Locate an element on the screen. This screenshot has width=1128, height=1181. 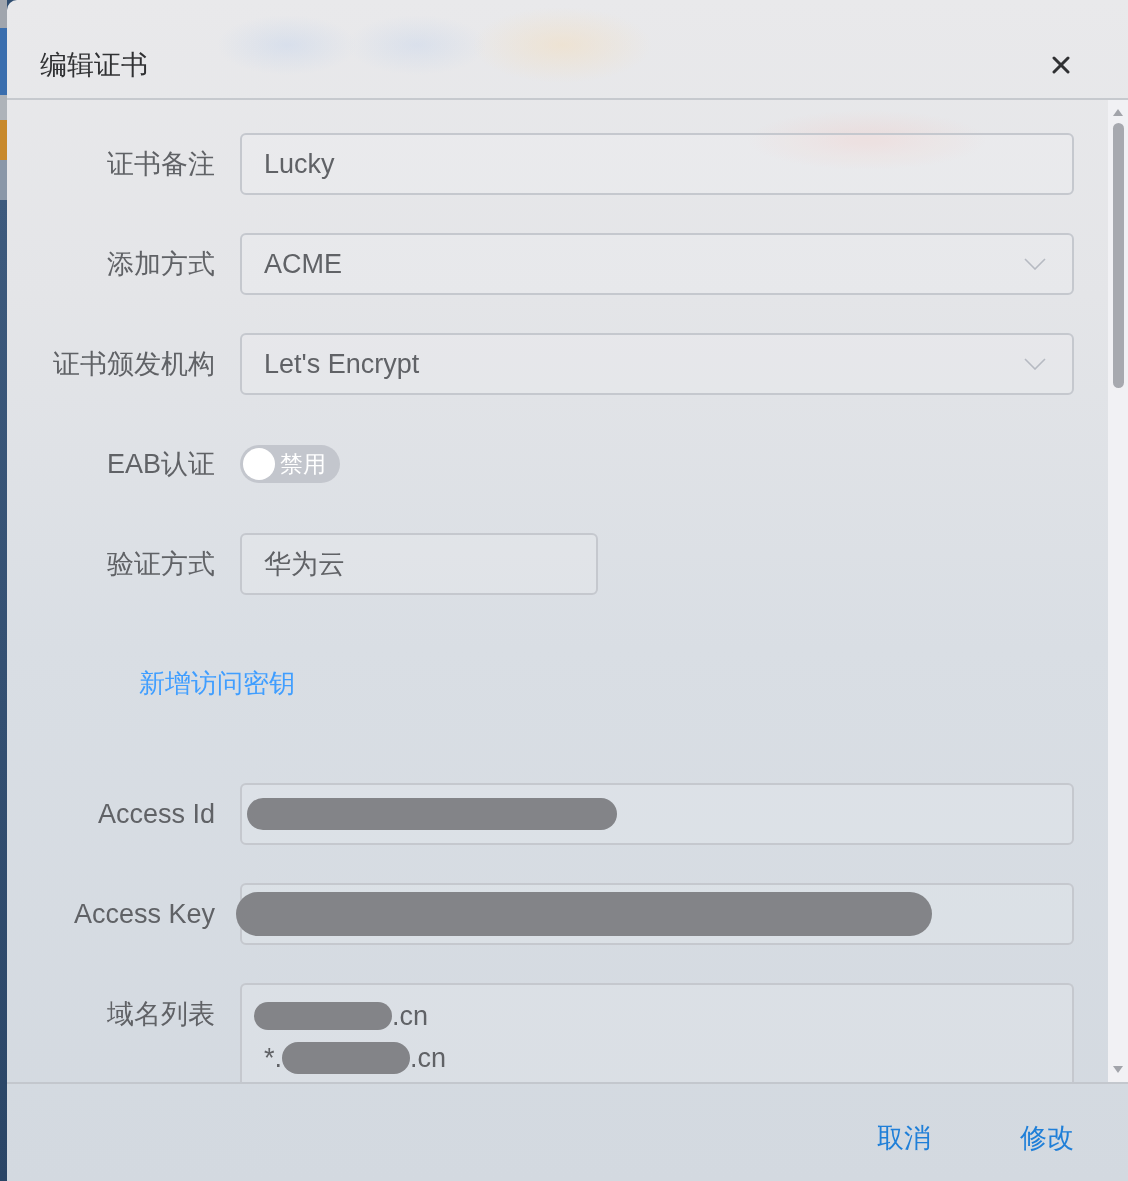
close-icon is located at coordinates (1061, 65).